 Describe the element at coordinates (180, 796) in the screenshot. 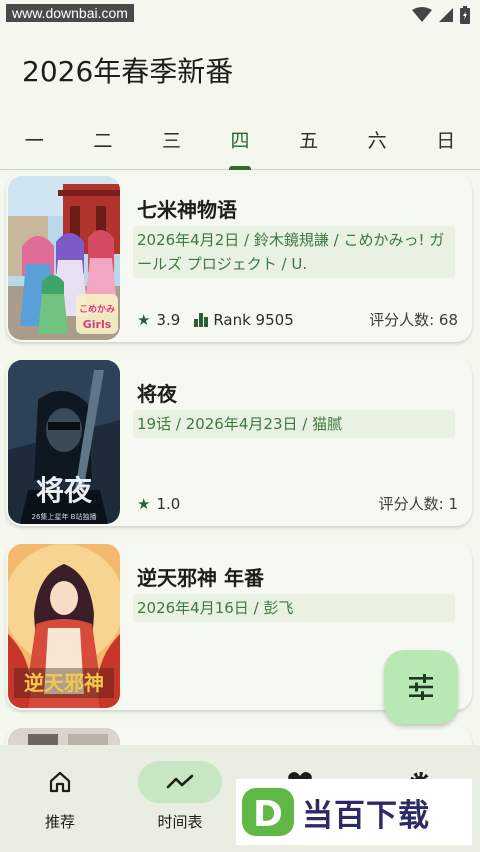

I see `nav-schedule: 时间表` at that location.